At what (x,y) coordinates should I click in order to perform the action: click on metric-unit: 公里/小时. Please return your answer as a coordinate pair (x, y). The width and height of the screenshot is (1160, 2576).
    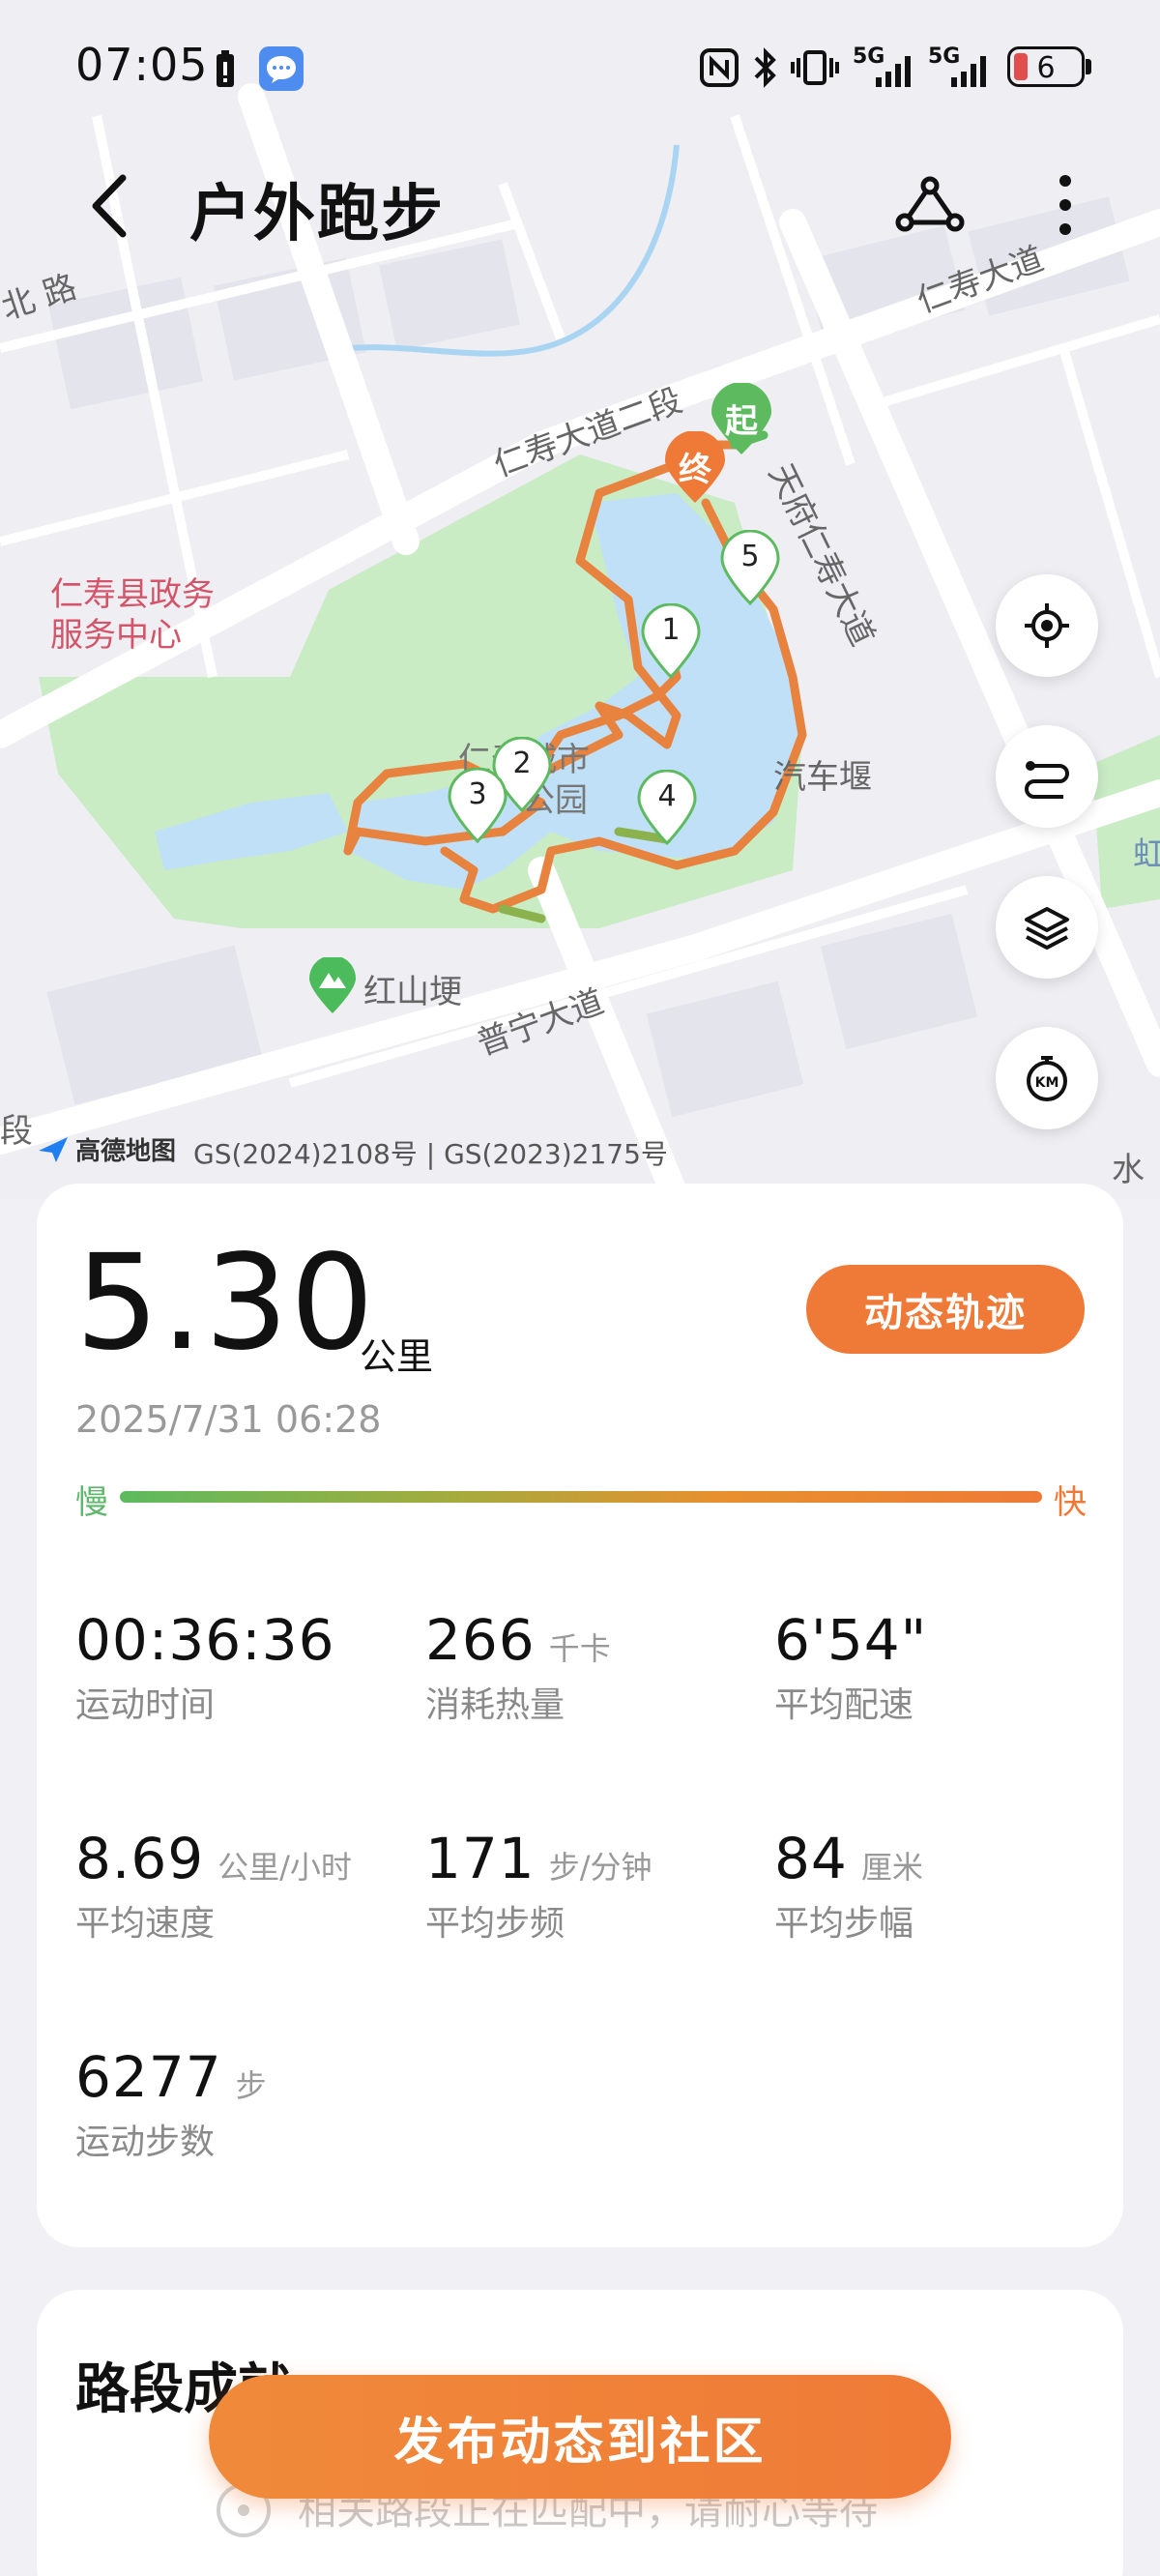
    Looking at the image, I should click on (285, 1867).